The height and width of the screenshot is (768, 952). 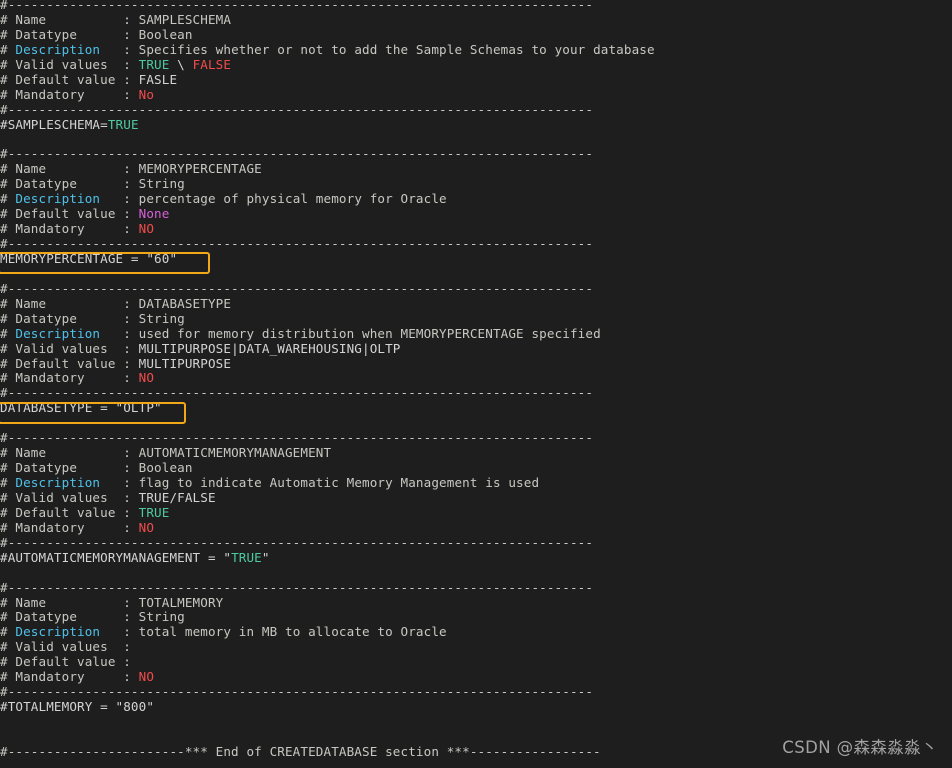 What do you see at coordinates (476, 617) in the screenshot?
I see `field-datatype-totalmemory: # Datatype : String` at bounding box center [476, 617].